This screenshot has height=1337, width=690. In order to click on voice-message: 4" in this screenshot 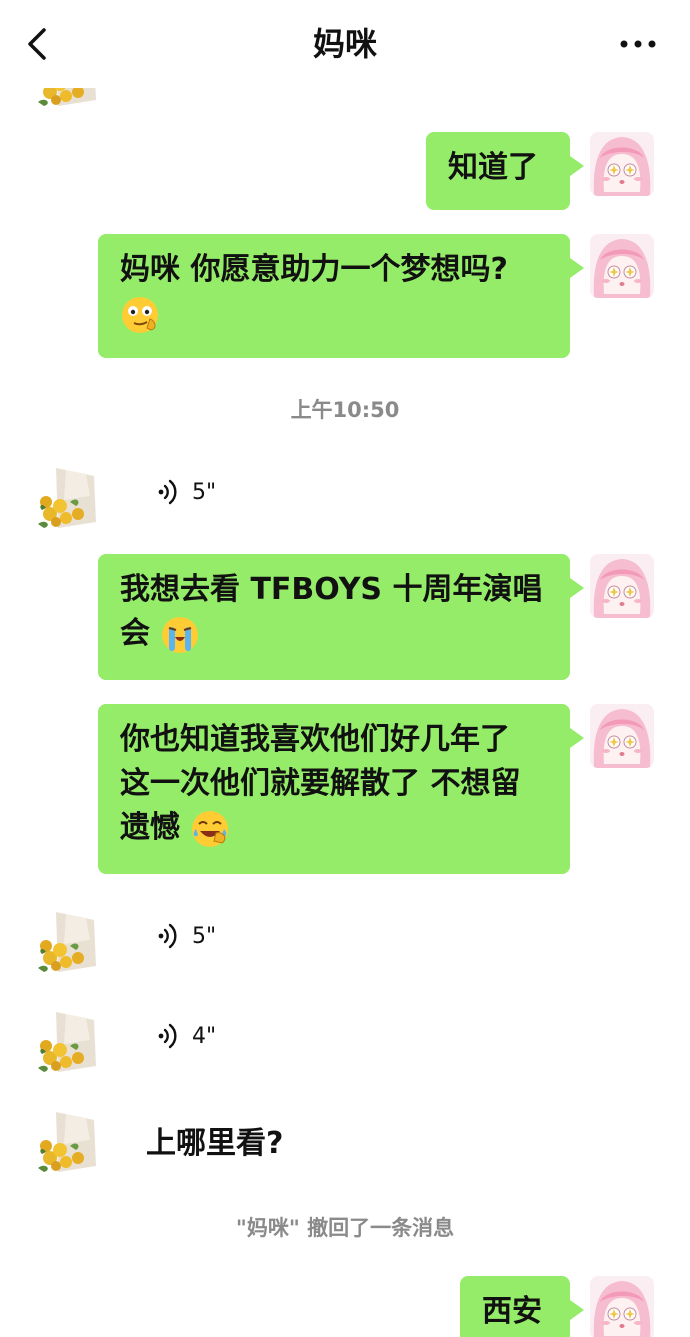, I will do `click(186, 1036)`.